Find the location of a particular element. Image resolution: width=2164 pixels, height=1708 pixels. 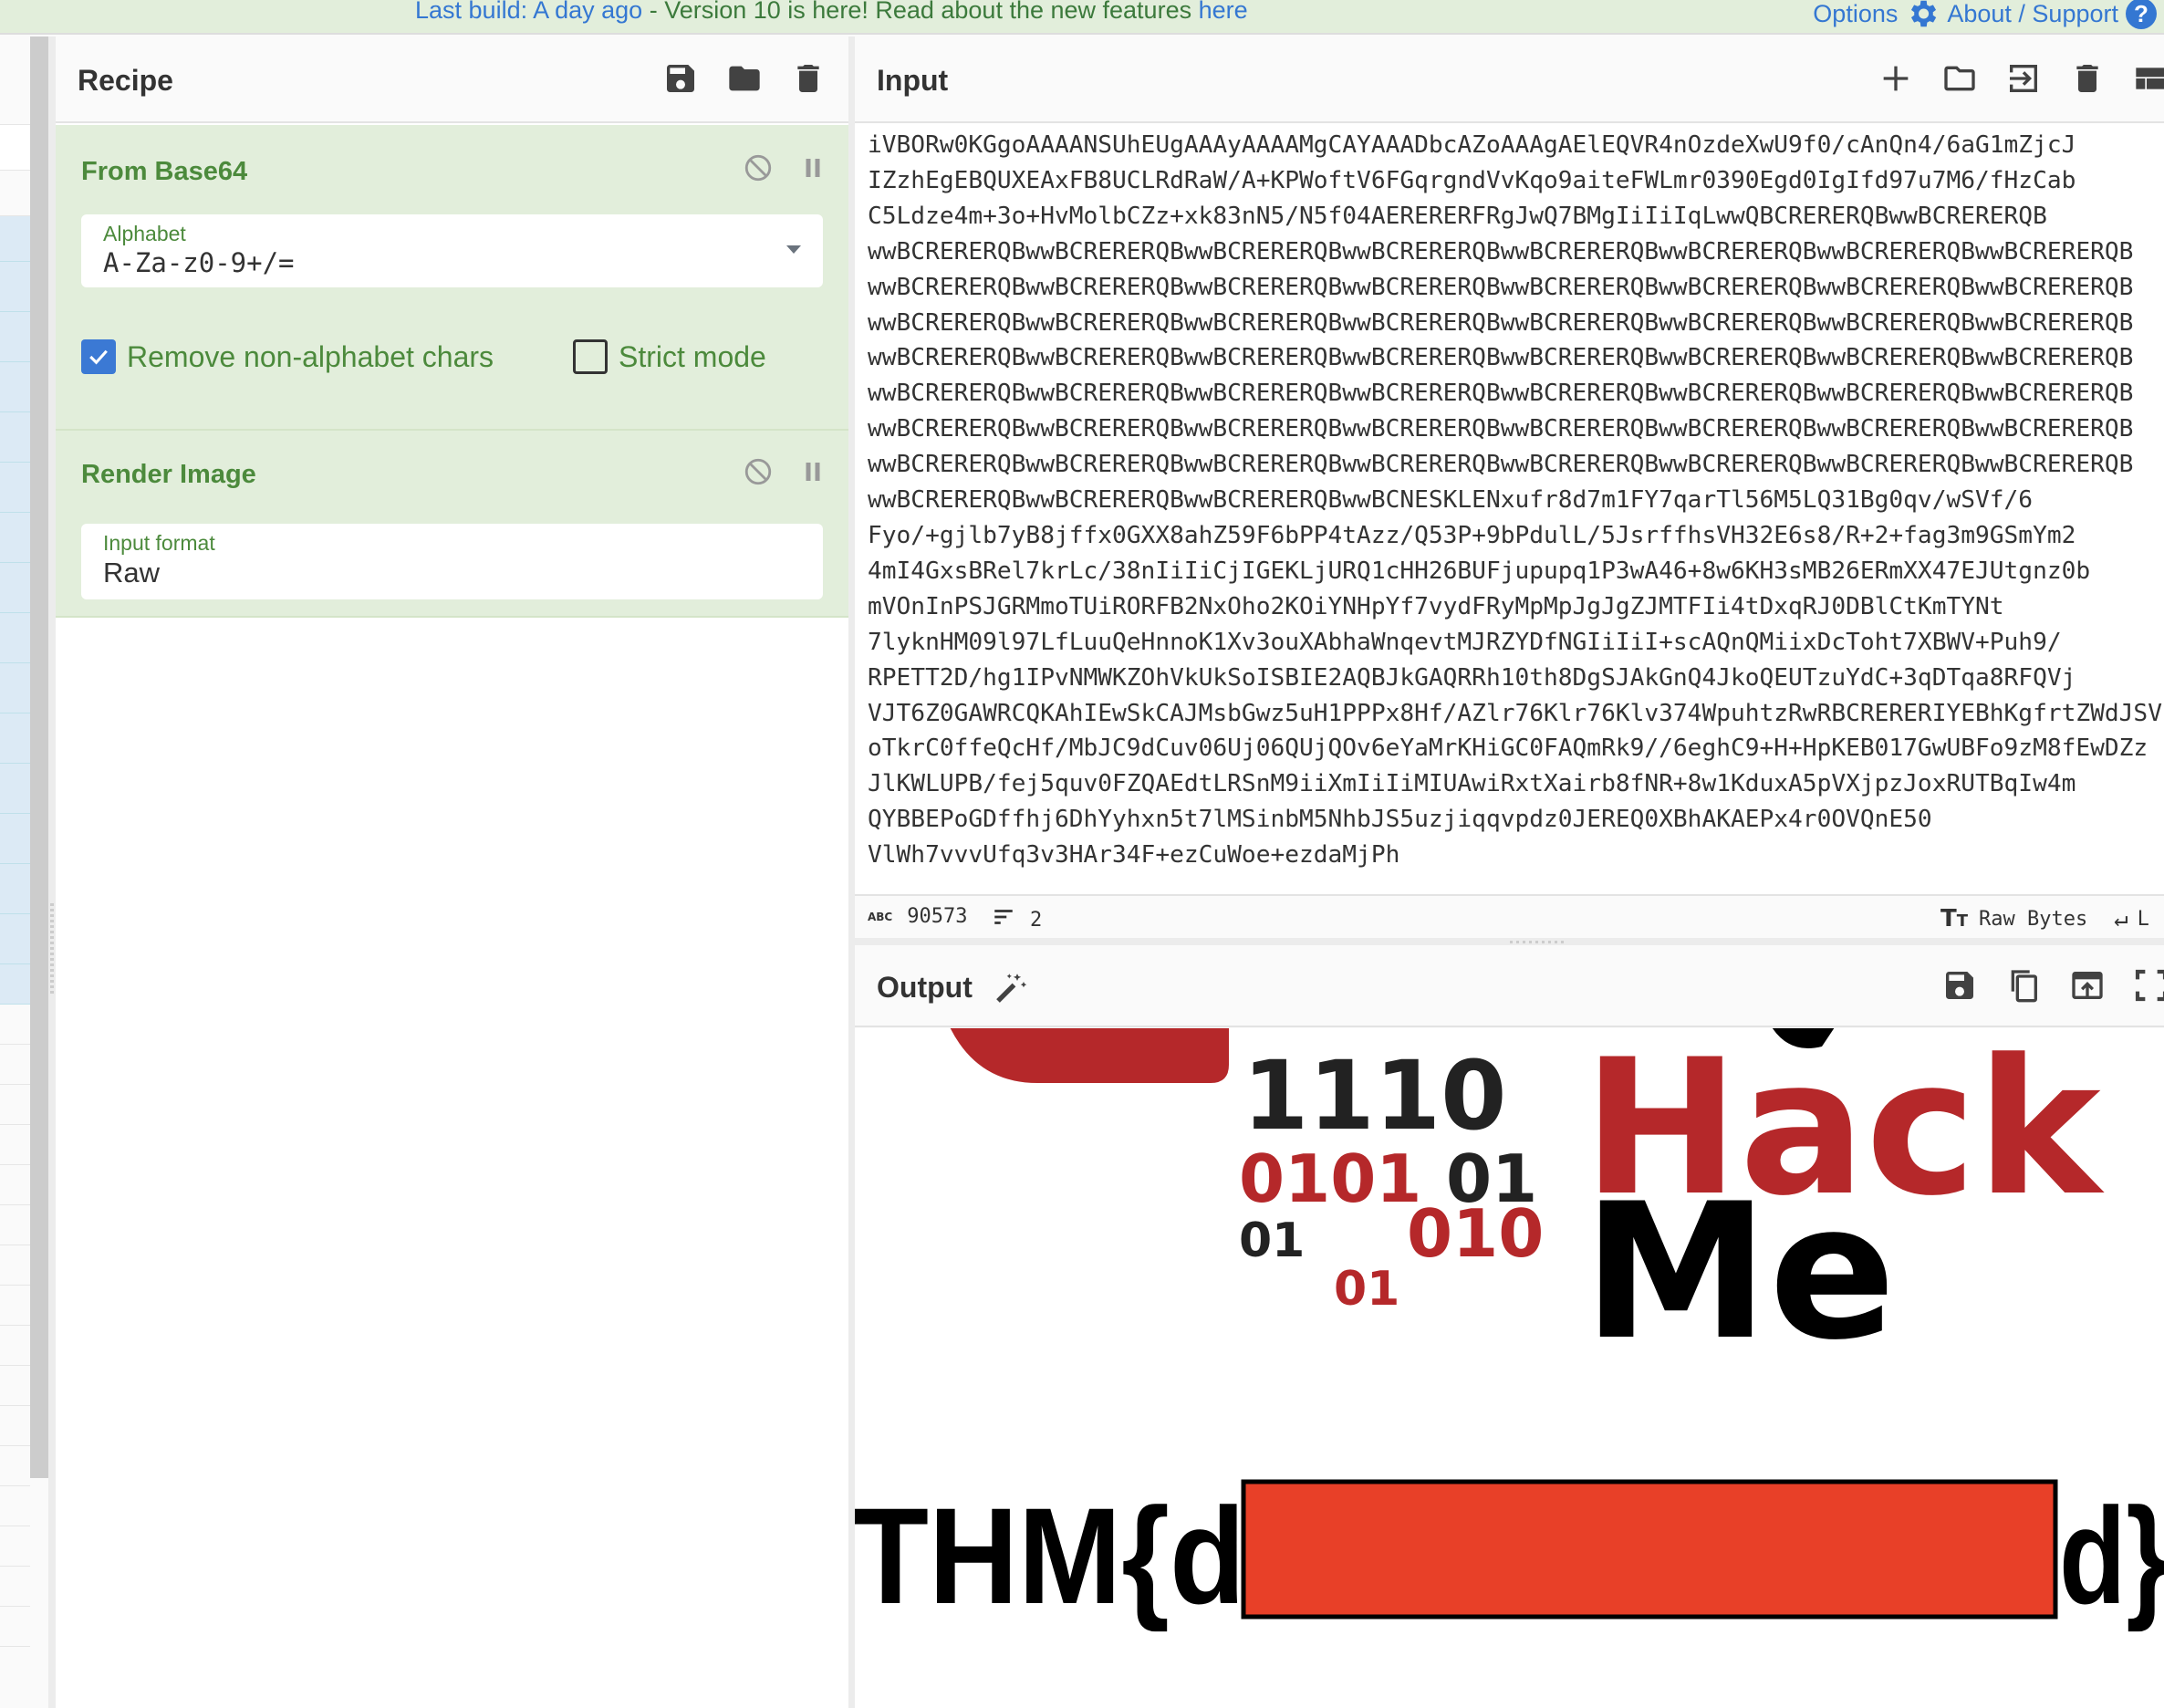

options-link: Options is located at coordinates (1855, 14).